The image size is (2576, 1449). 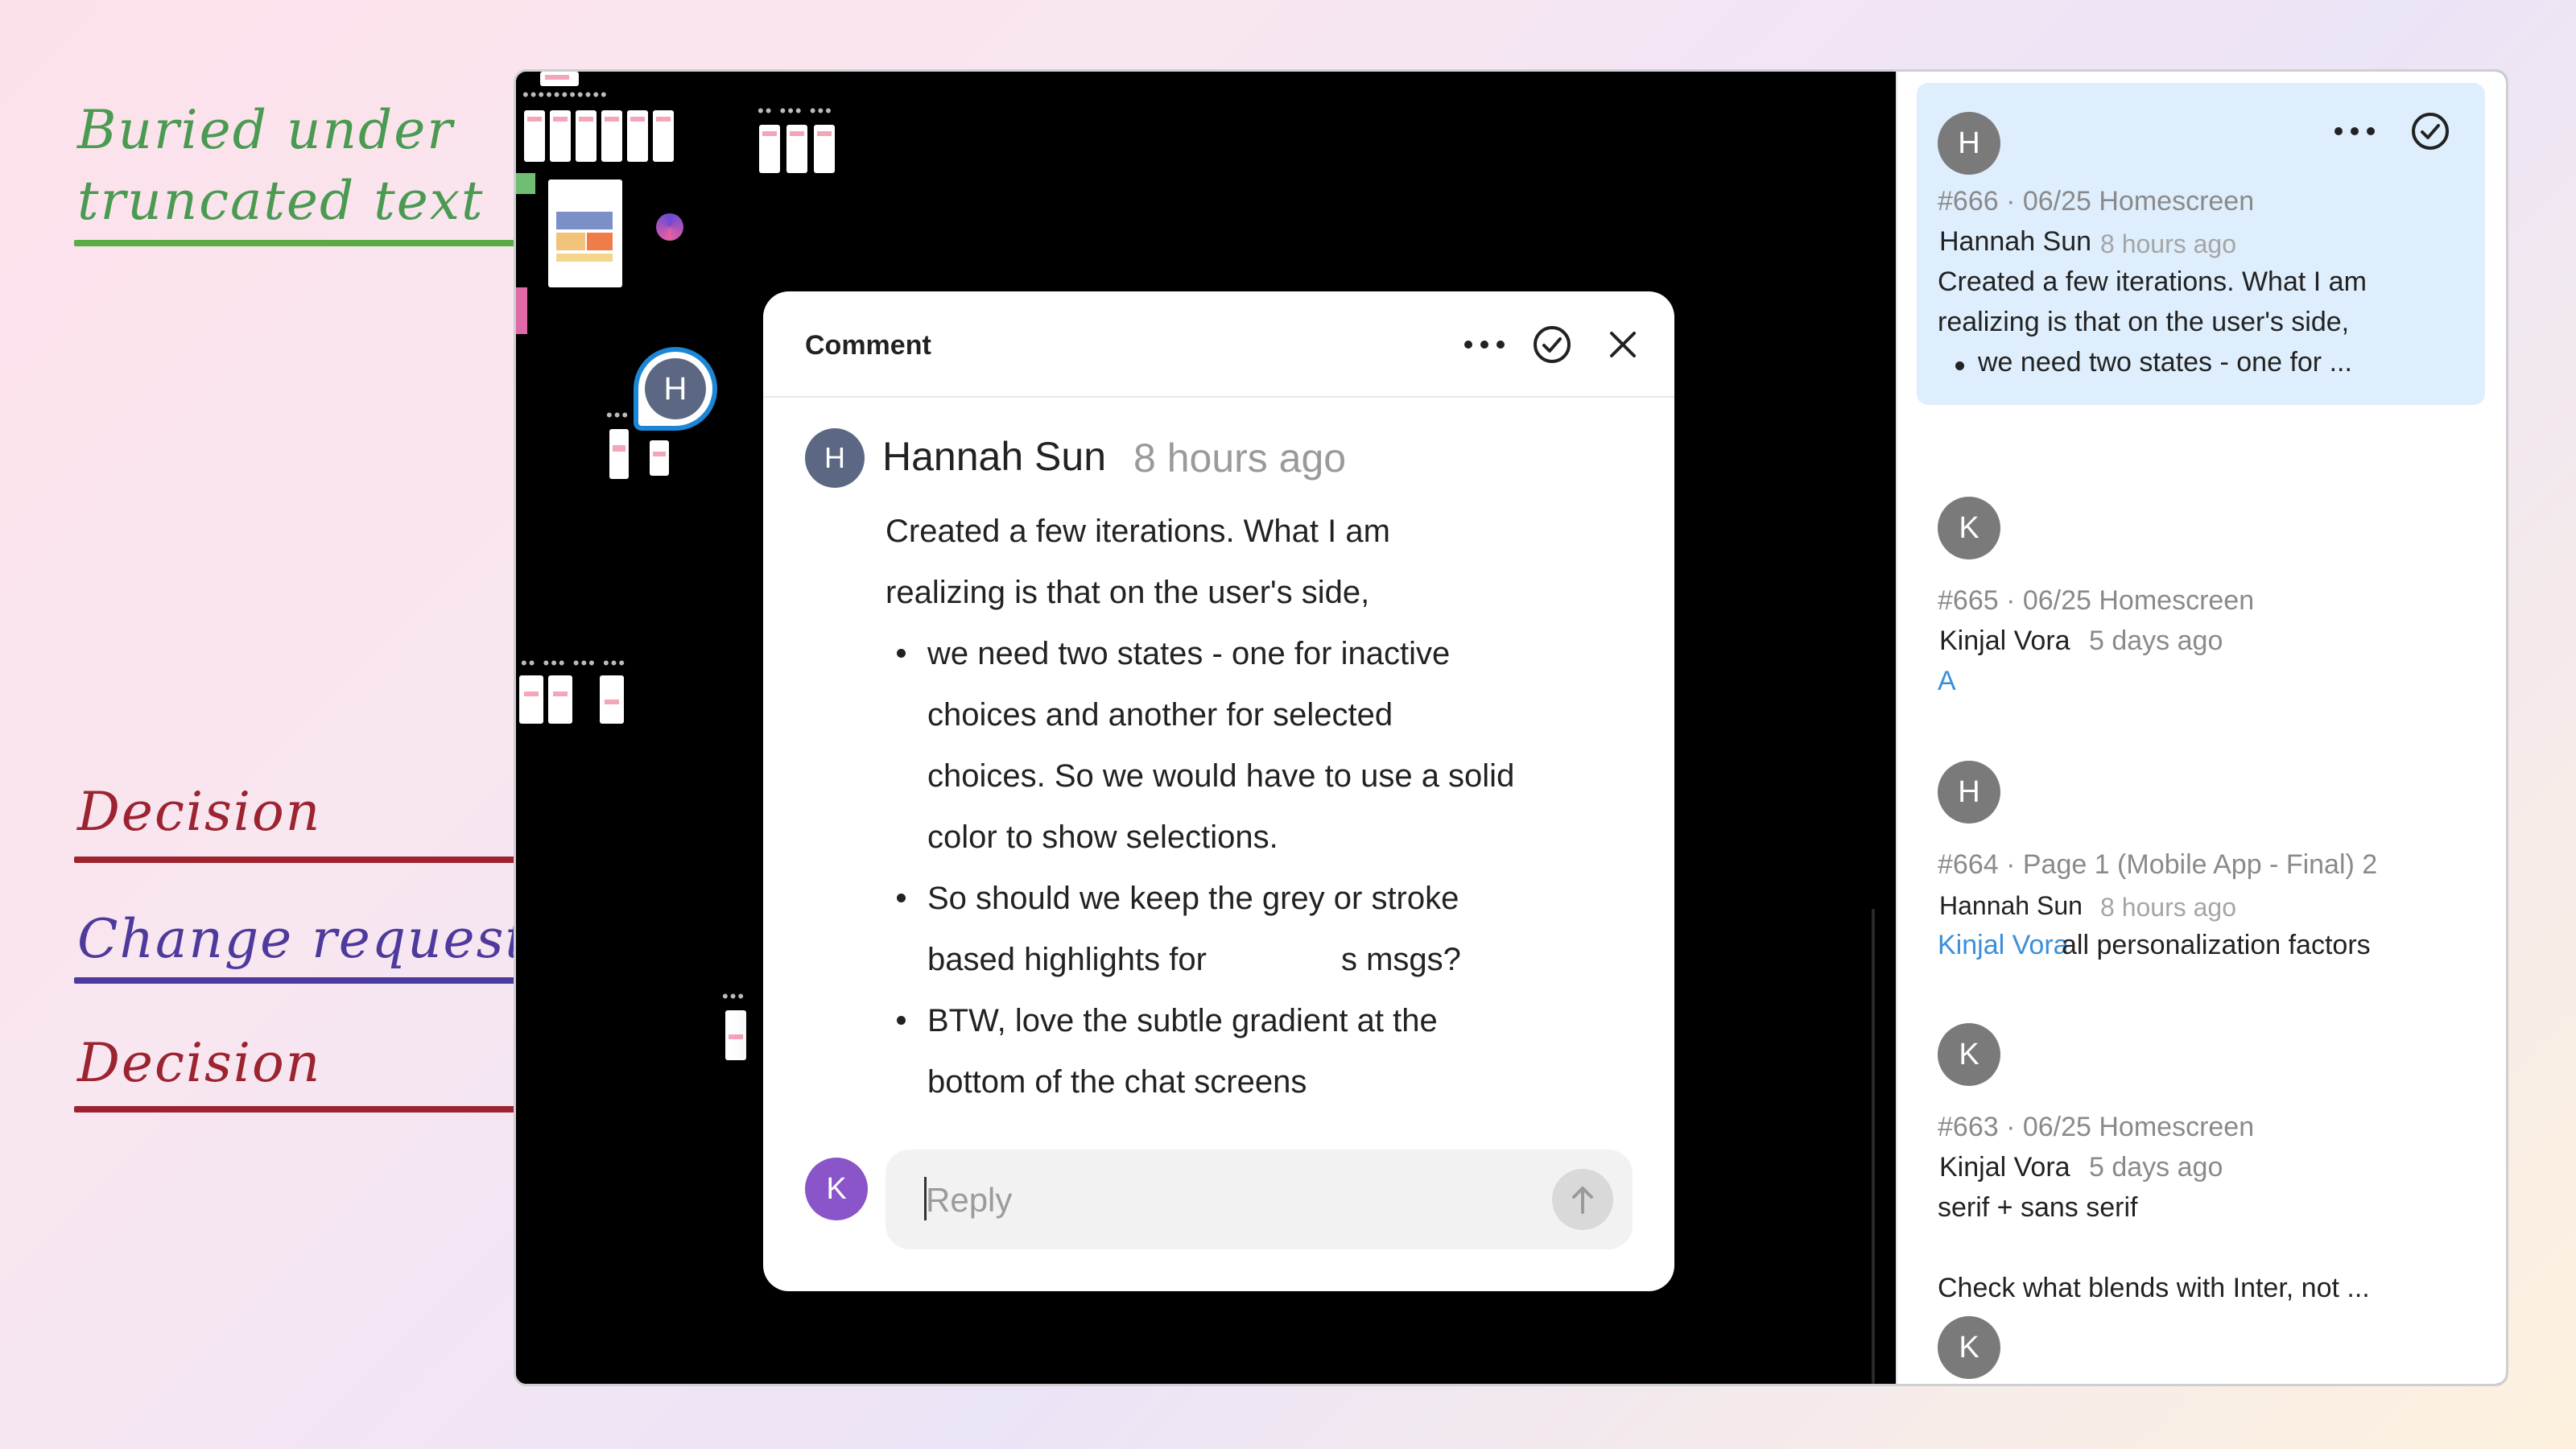 I want to click on comment-preview-line: A, so click(x=1947, y=681).